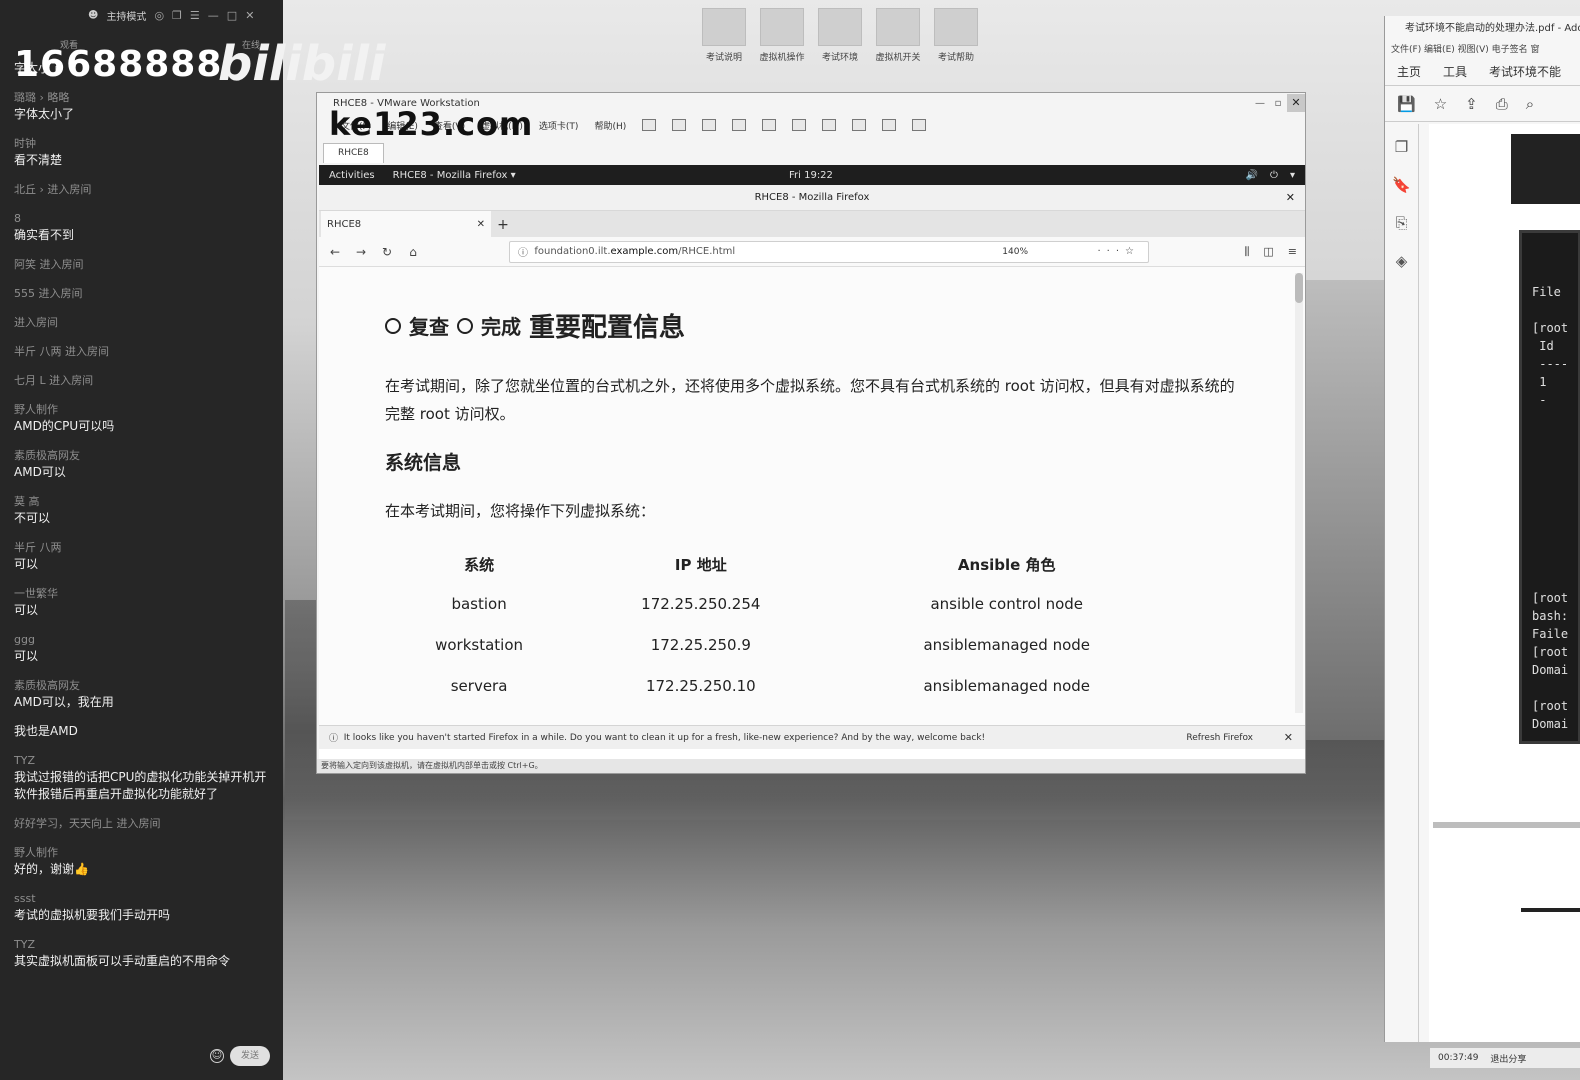 This screenshot has width=1580, height=1080. What do you see at coordinates (177, 15) in the screenshot?
I see `popout-icon: ❐` at bounding box center [177, 15].